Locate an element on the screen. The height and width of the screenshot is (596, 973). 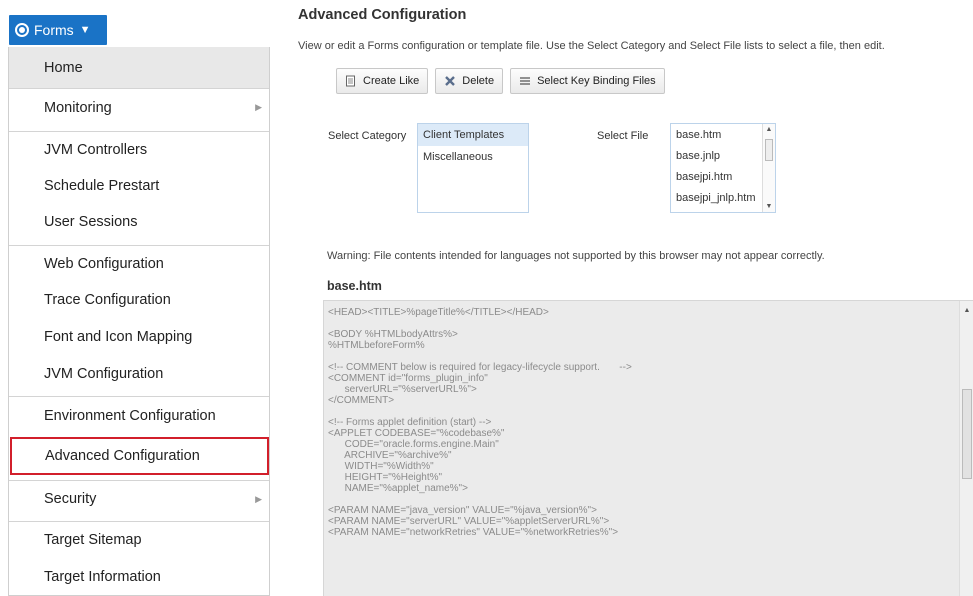
page-title: Advanced Configuration is located at coordinates (382, 15).